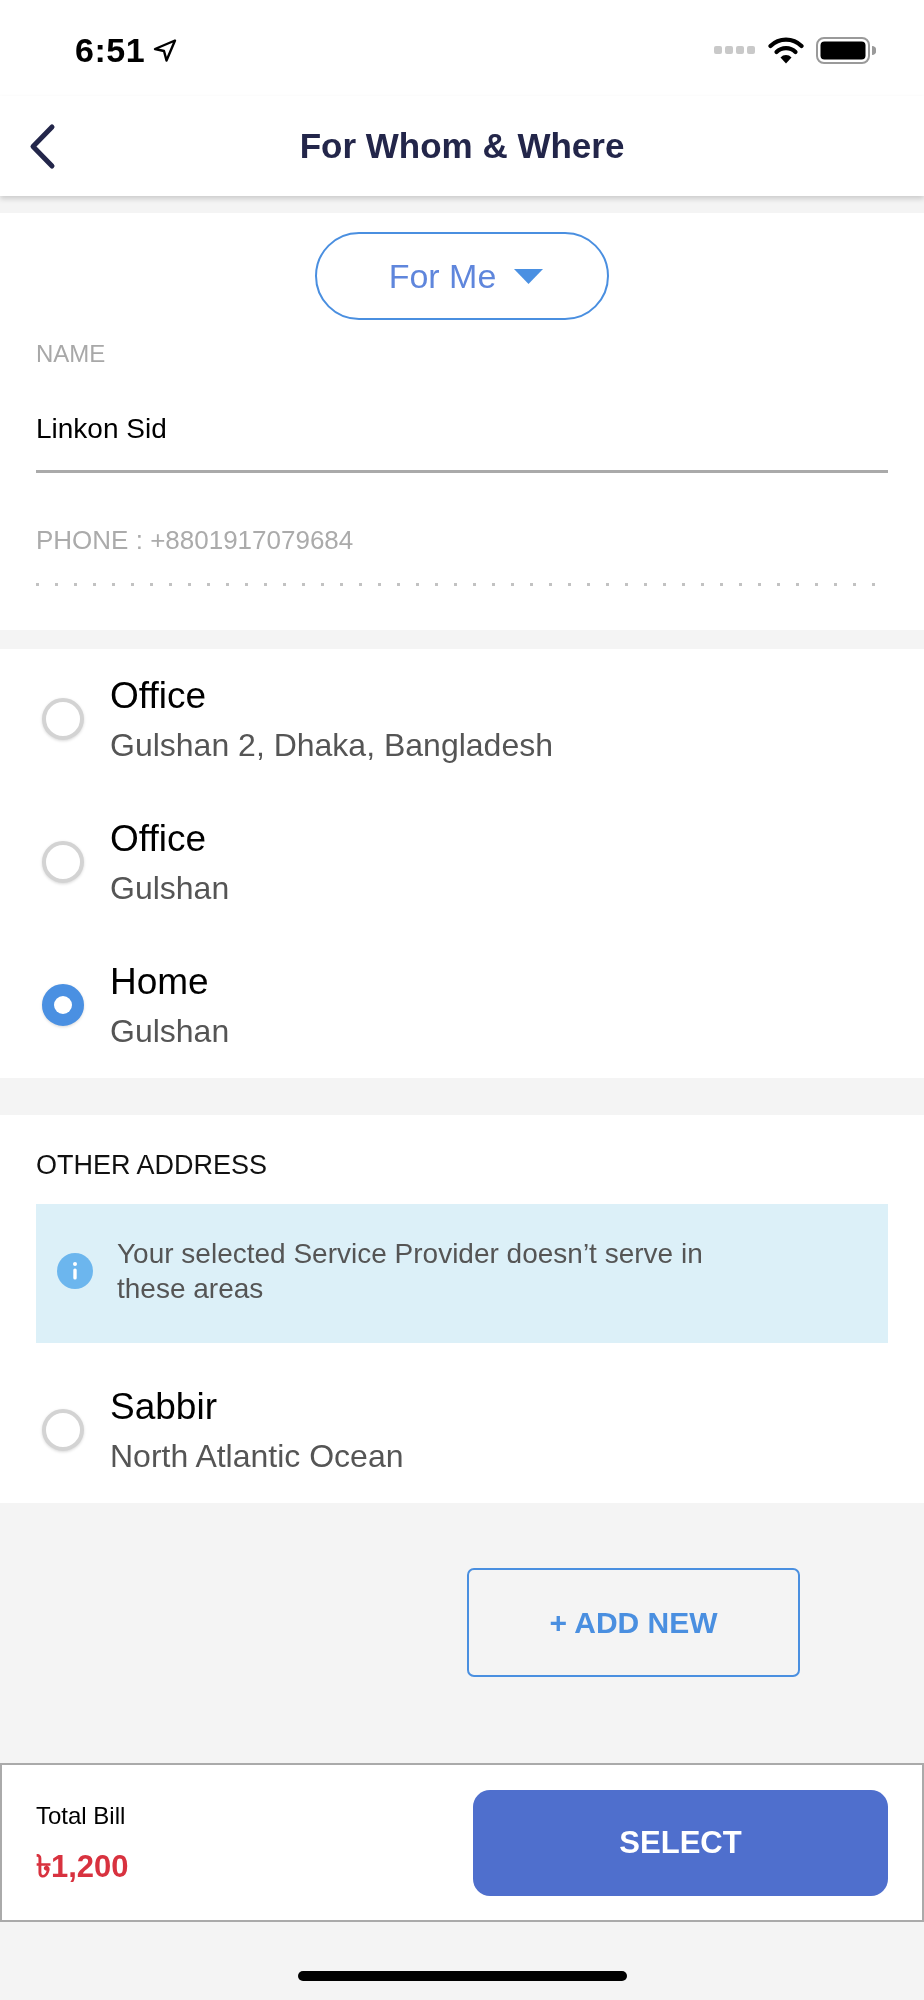  What do you see at coordinates (735, 50) in the screenshot?
I see `signal-icon` at bounding box center [735, 50].